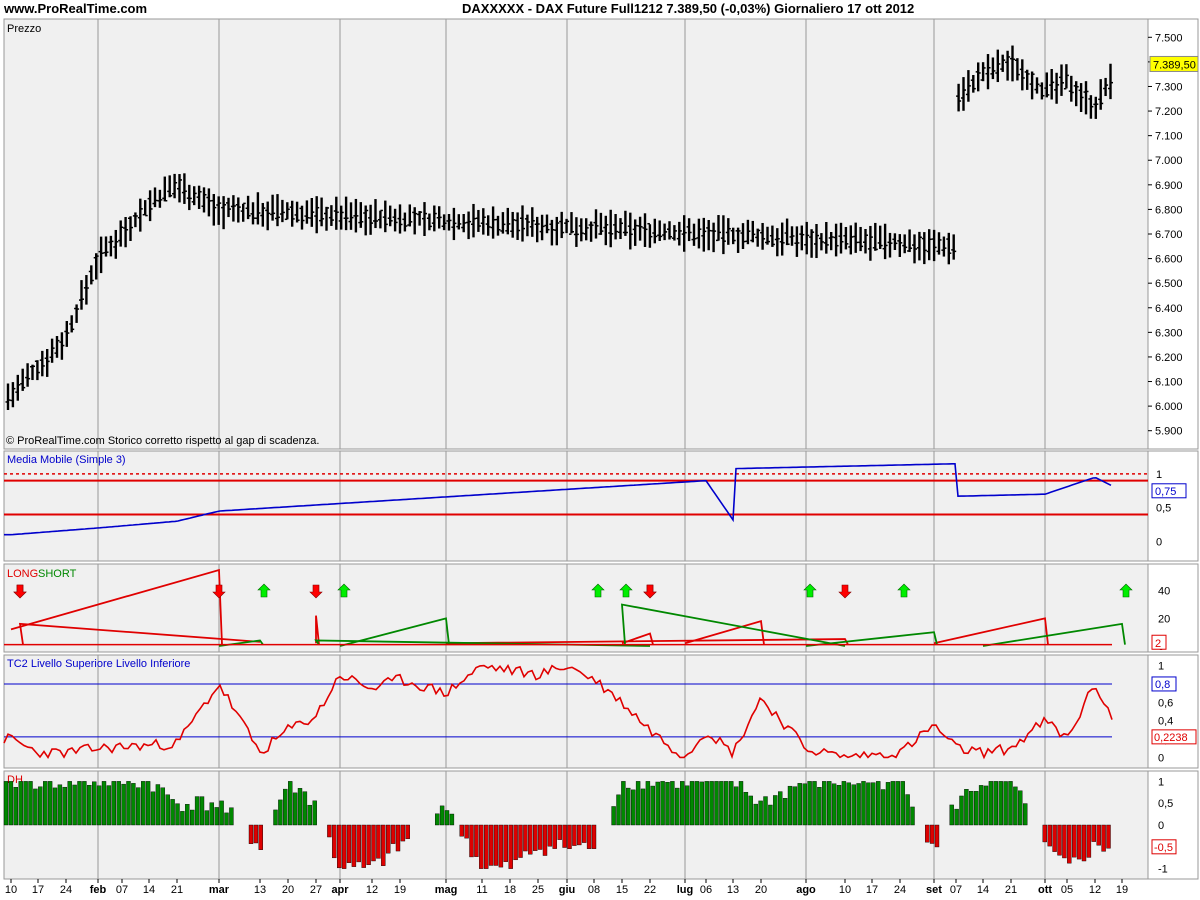 Image resolution: width=1200 pixels, height=900 pixels. What do you see at coordinates (538, 890) in the screenshot?
I see `x-tick-label: 25` at bounding box center [538, 890].